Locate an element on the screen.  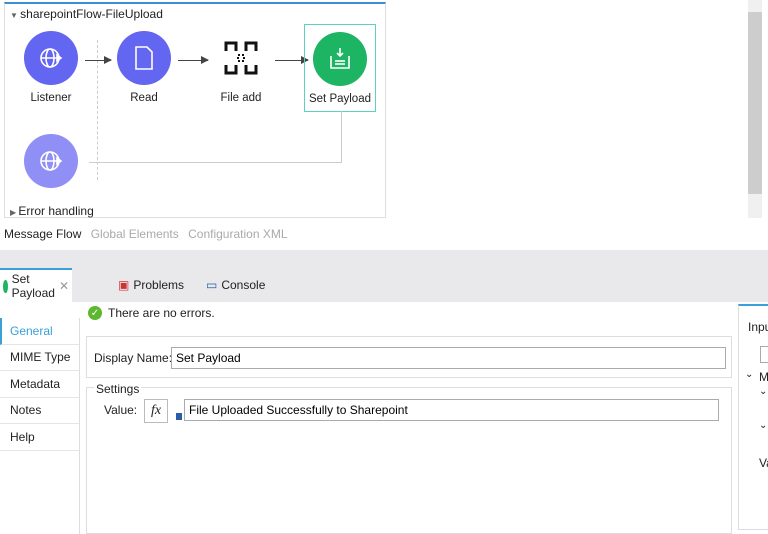
settings-label: Settings is located at coordinates (118, 389).